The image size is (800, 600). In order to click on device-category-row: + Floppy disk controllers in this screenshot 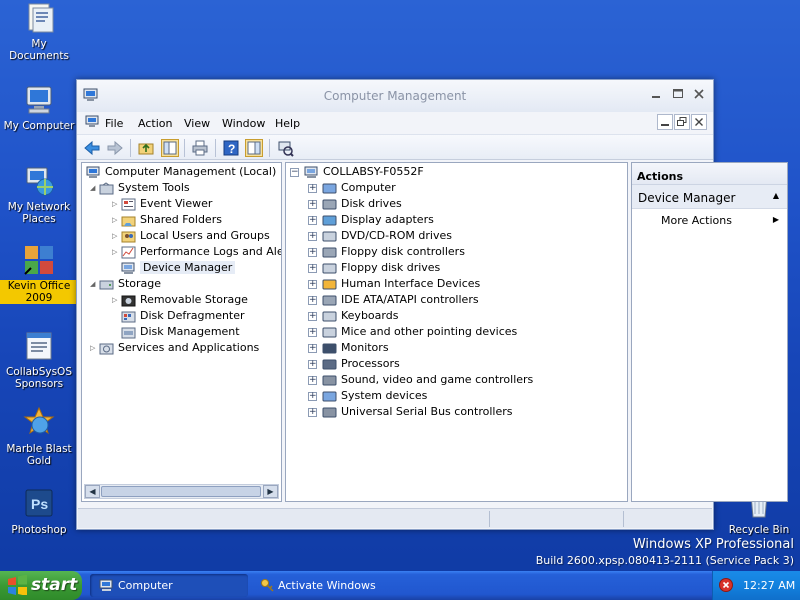, I will do `click(386, 252)`.